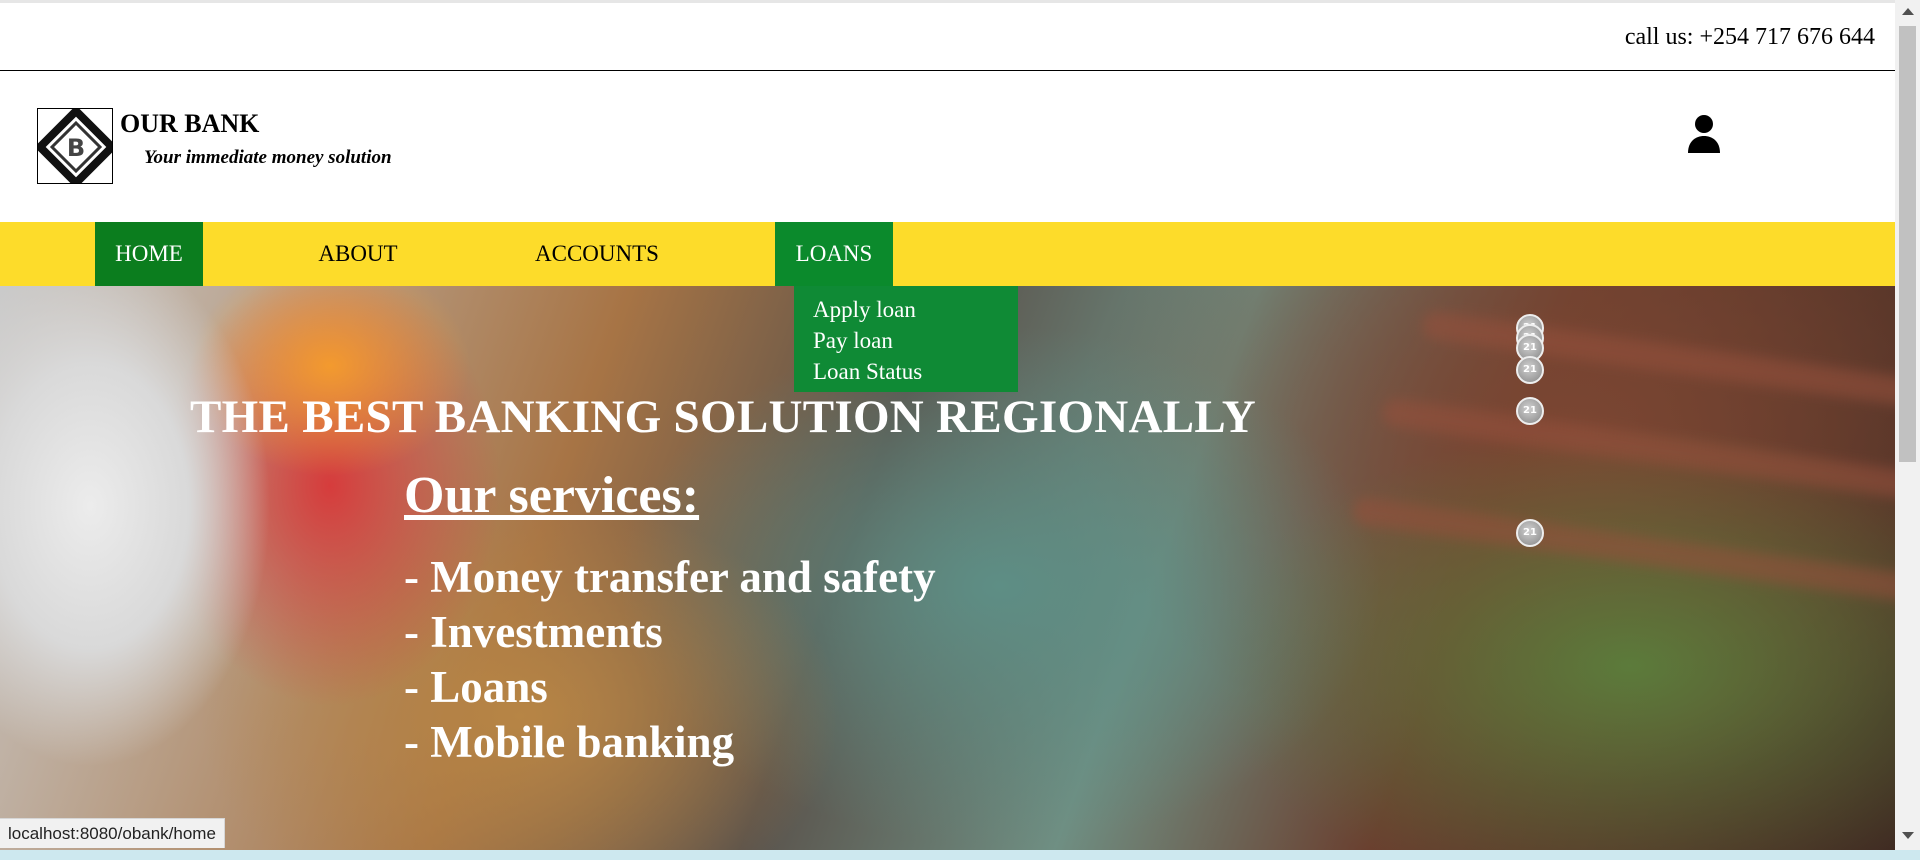 The width and height of the screenshot is (1920, 860). Describe the element at coordinates (1704, 134) in the screenshot. I see `user-icon` at that location.